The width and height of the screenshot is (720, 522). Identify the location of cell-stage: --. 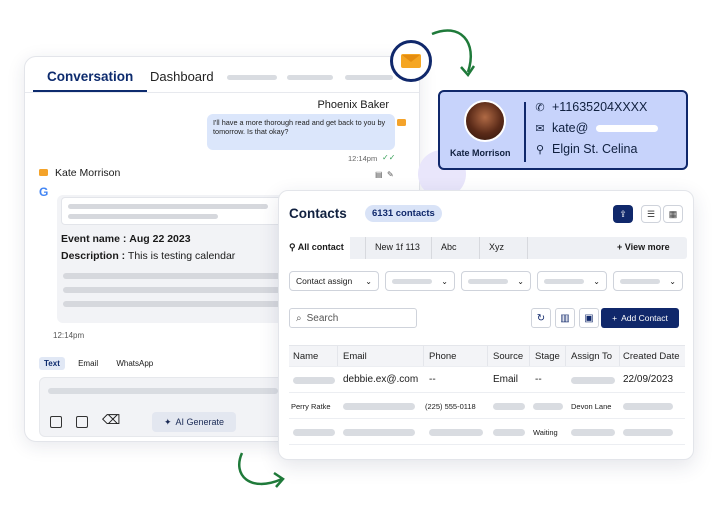
(538, 379).